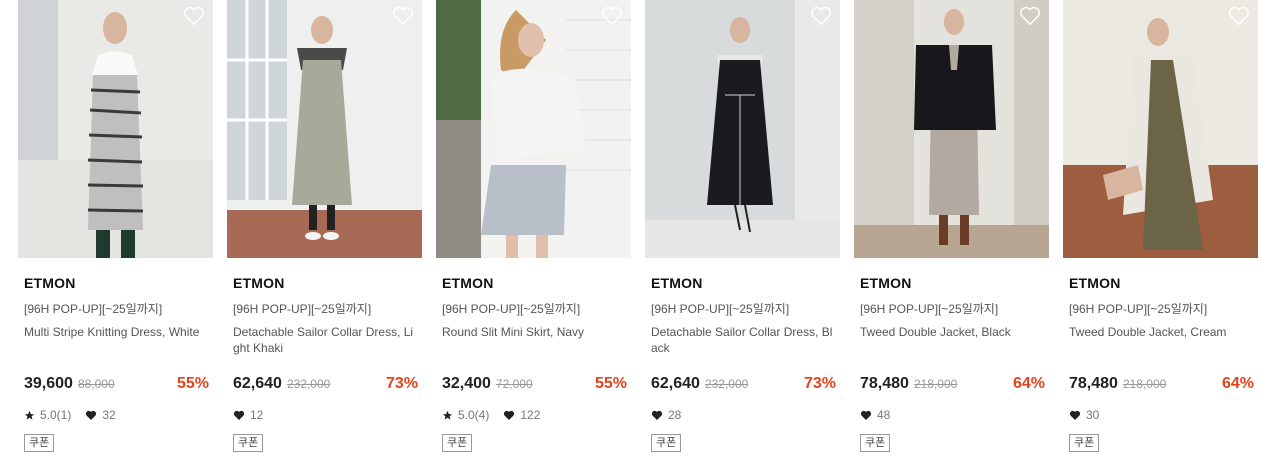 This screenshot has width=1261, height=467. Describe the element at coordinates (514, 384) in the screenshot. I see `original-price: 72,000` at that location.